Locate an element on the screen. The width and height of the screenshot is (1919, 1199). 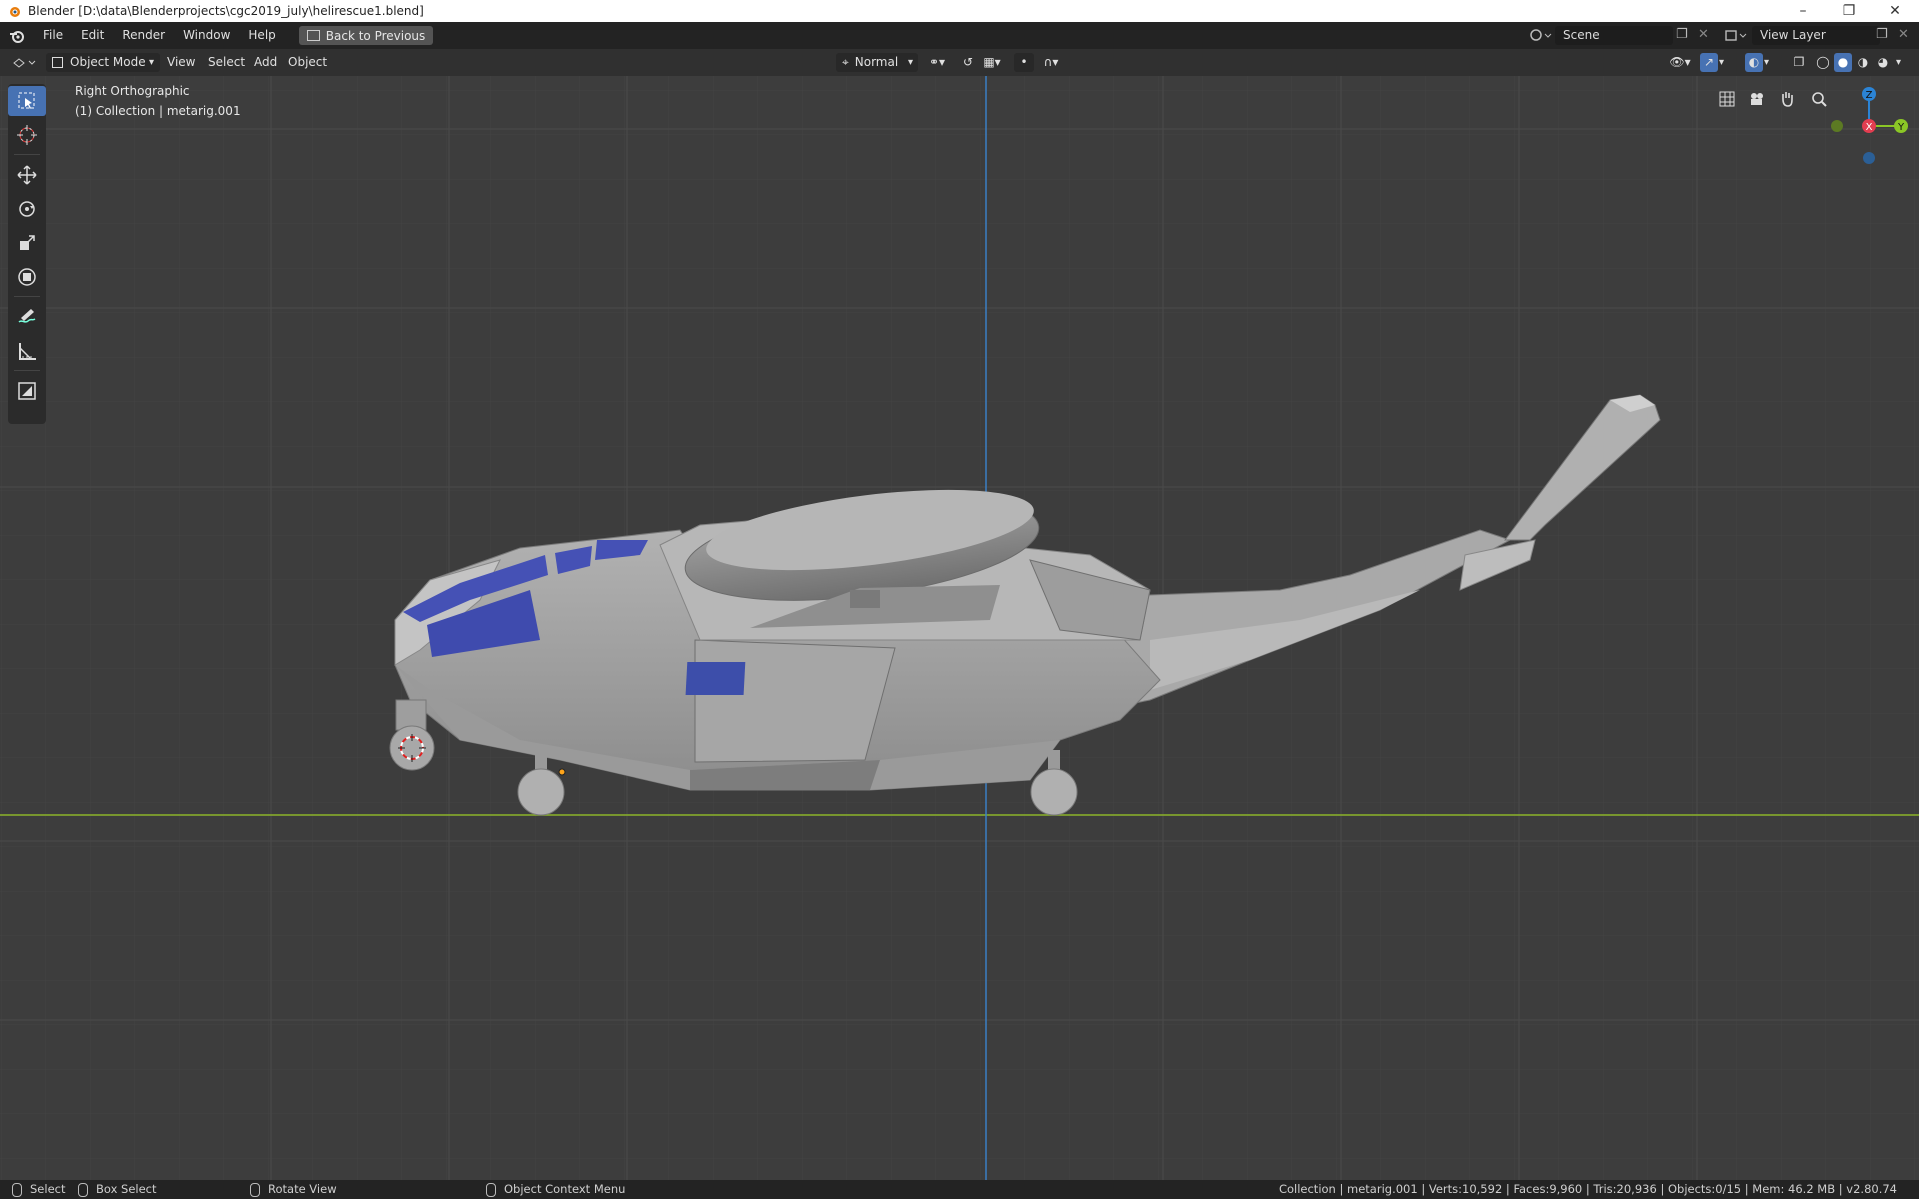
shading-mode-group: ◯ ● ◑ ◕ is located at coordinates (1854, 62).